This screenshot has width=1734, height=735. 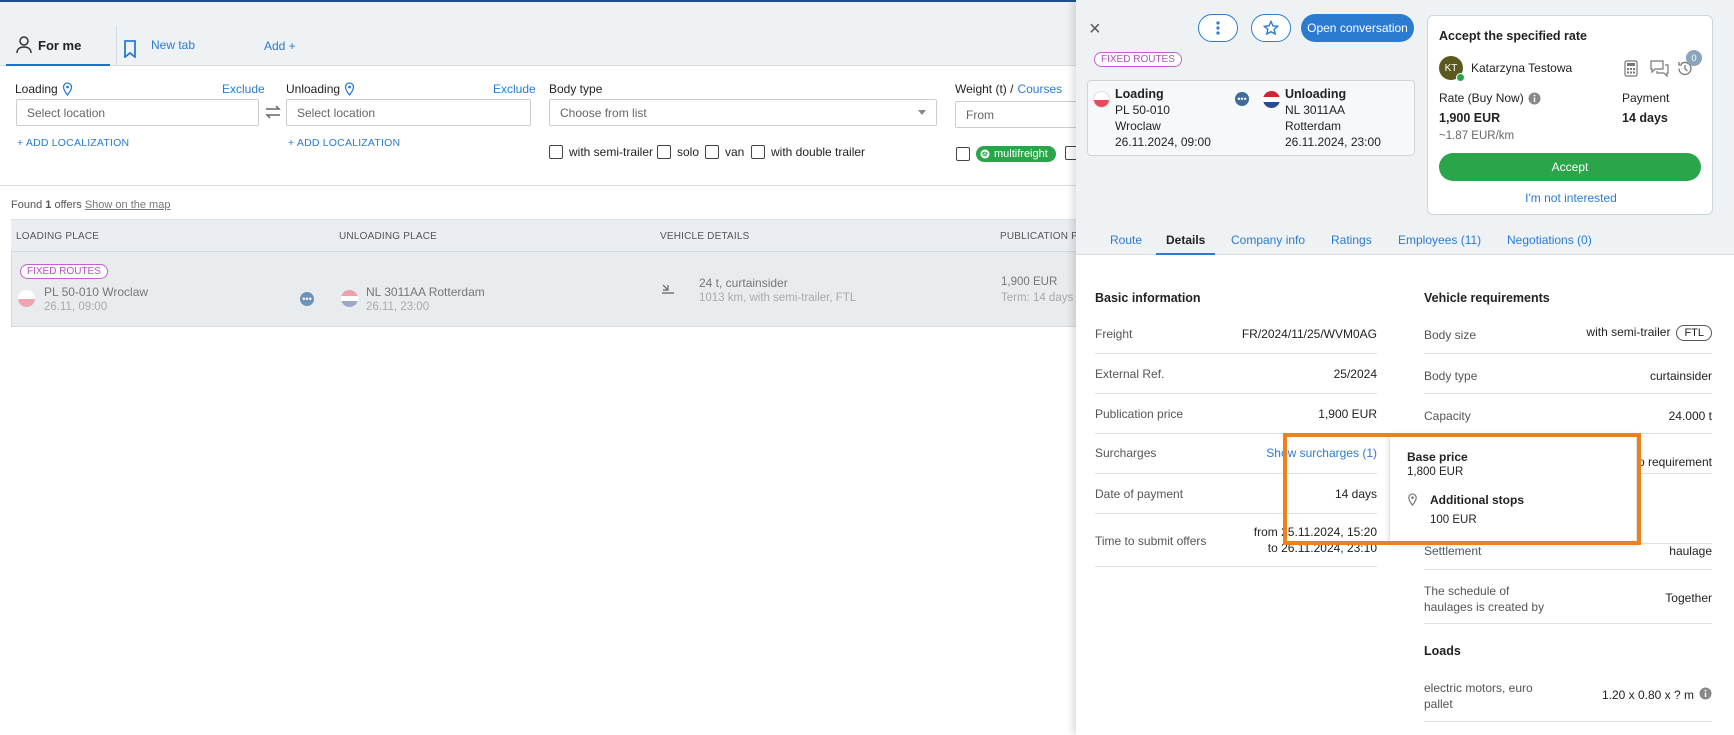 I want to click on history-count-badge: 0, so click(x=1694, y=58).